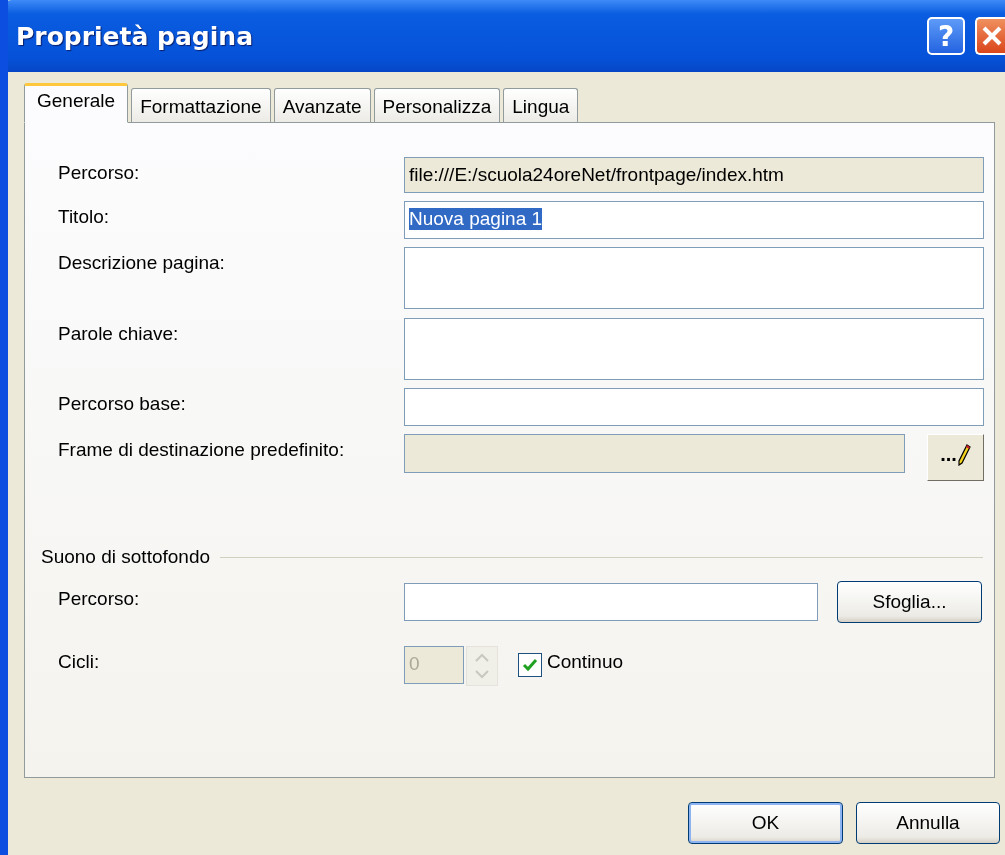 The image size is (1005, 855). Describe the element at coordinates (694, 175) in the screenshot. I see `input-field: file:///E:/scuola24oreNet/frontpage/index.htm` at that location.